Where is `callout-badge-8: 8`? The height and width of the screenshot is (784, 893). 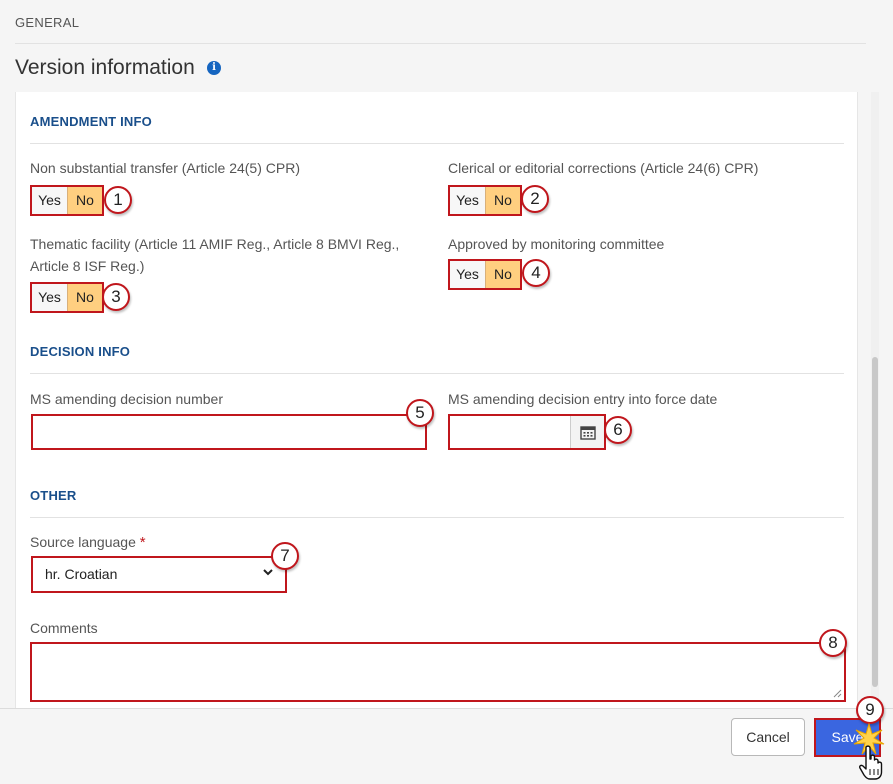 callout-badge-8: 8 is located at coordinates (833, 643).